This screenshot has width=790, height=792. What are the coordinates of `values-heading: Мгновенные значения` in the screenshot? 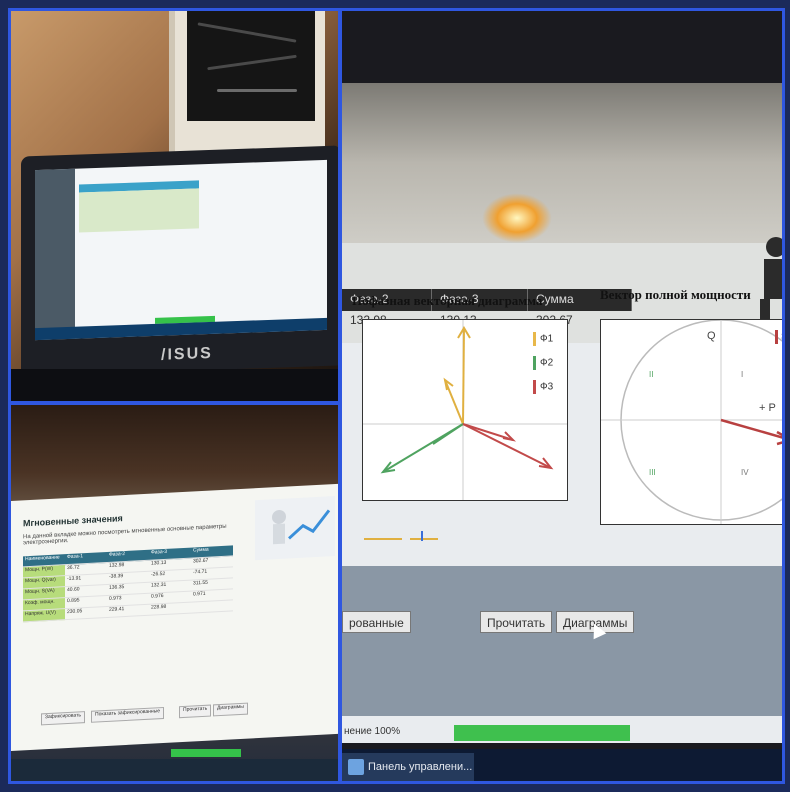 It's located at (73, 521).